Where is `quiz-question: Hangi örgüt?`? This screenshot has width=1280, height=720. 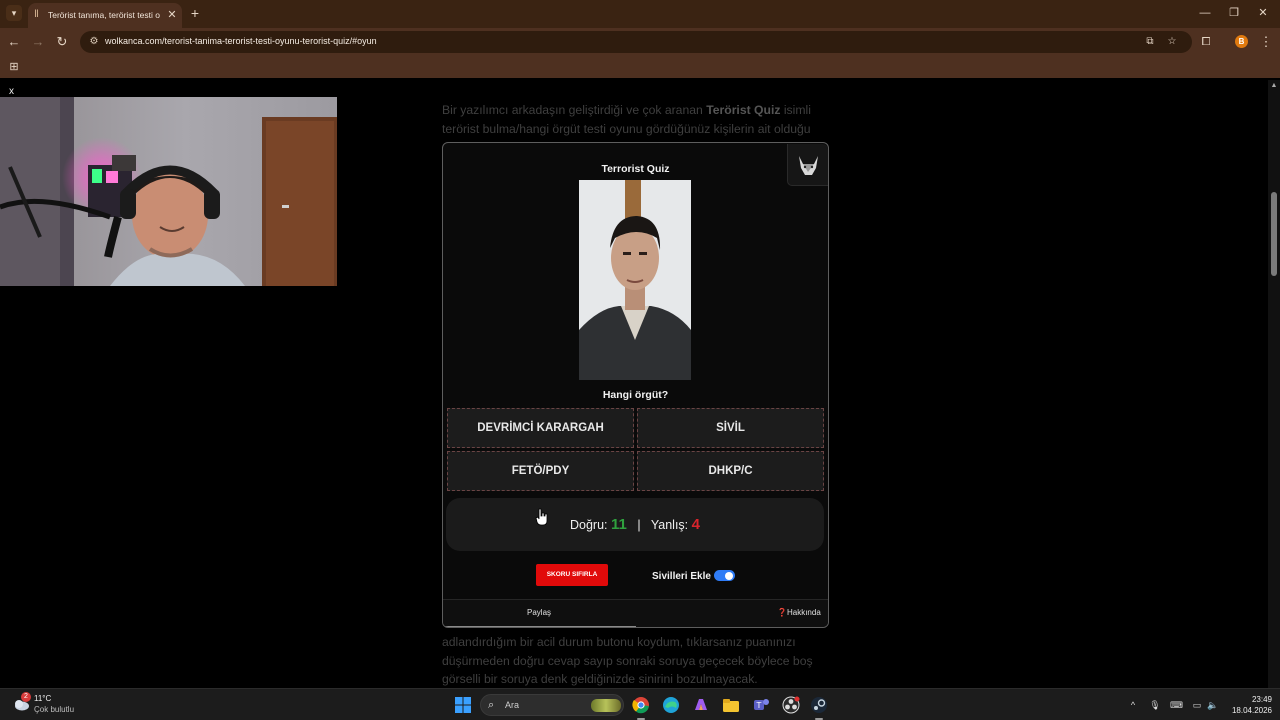
quiz-question: Hangi örgüt? is located at coordinates (635, 395).